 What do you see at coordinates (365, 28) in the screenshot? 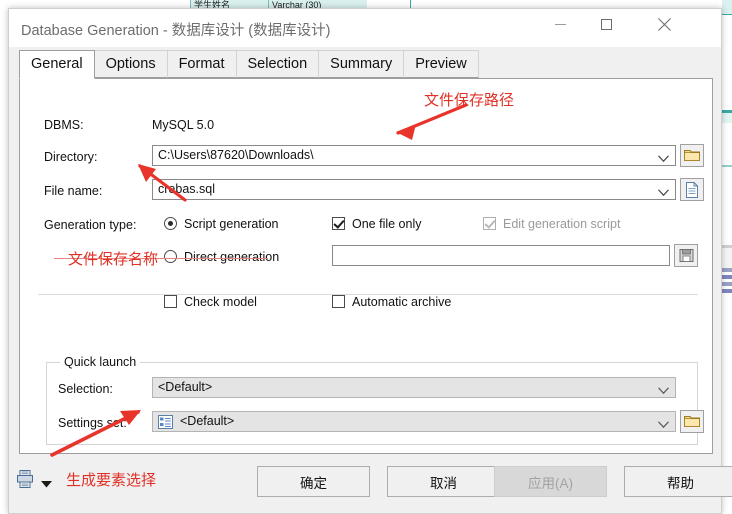
I see `dialog-titlebar: Database Generation - 数据库设计 (数据库设计)` at bounding box center [365, 28].